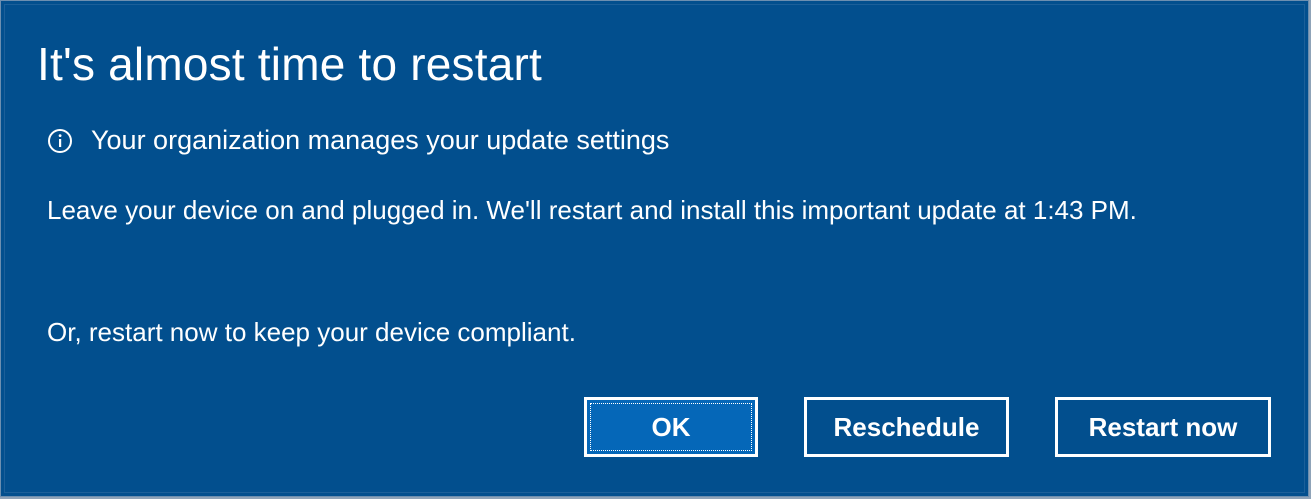 The width and height of the screenshot is (1311, 499). What do you see at coordinates (289, 64) in the screenshot?
I see `dialog-title: It's almost time to restart` at bounding box center [289, 64].